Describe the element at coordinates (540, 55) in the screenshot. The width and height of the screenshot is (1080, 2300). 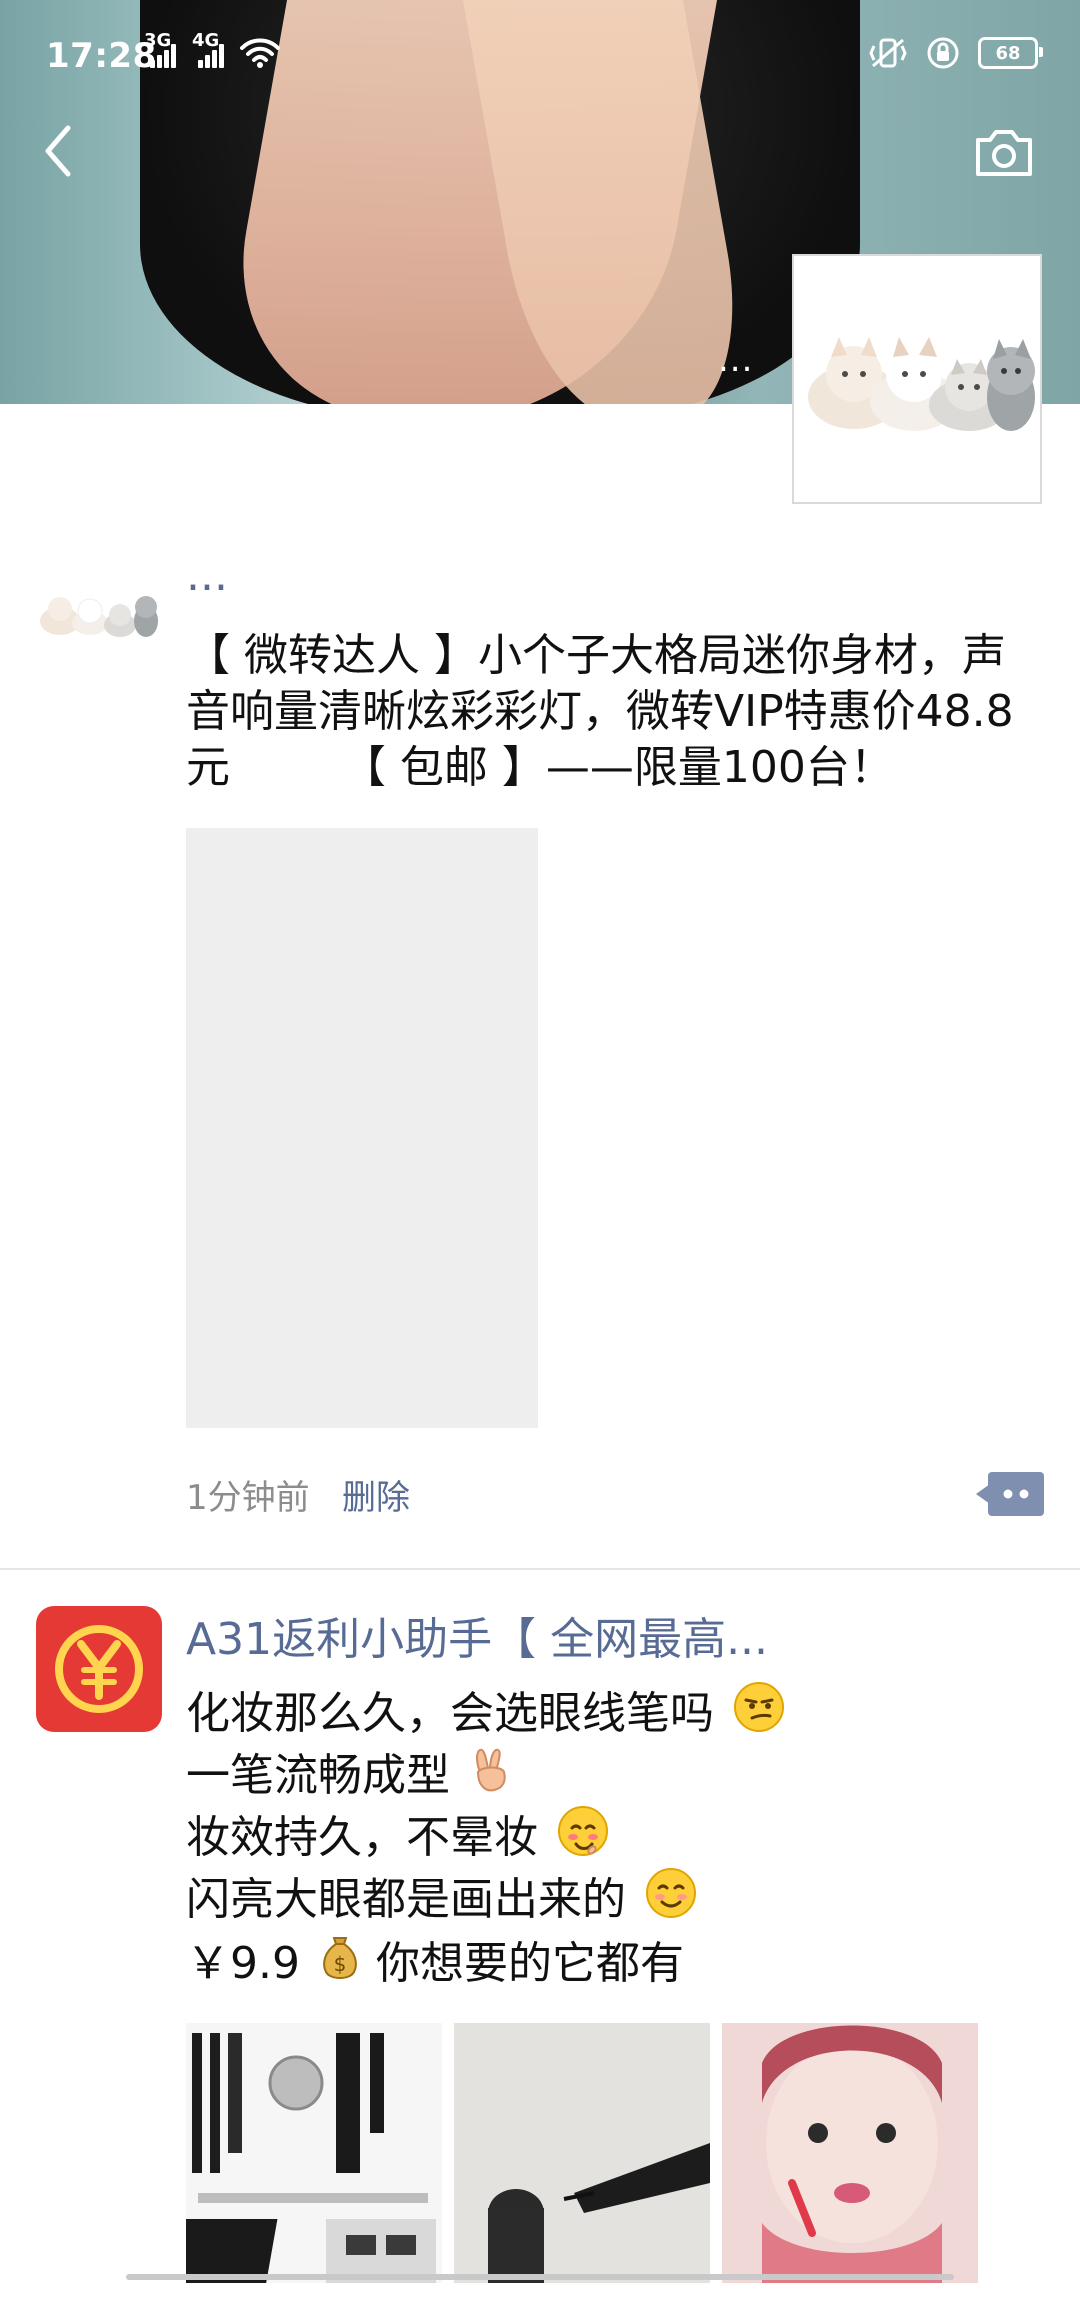
I see `status-bar: 17:28 3G 4G 68` at that location.